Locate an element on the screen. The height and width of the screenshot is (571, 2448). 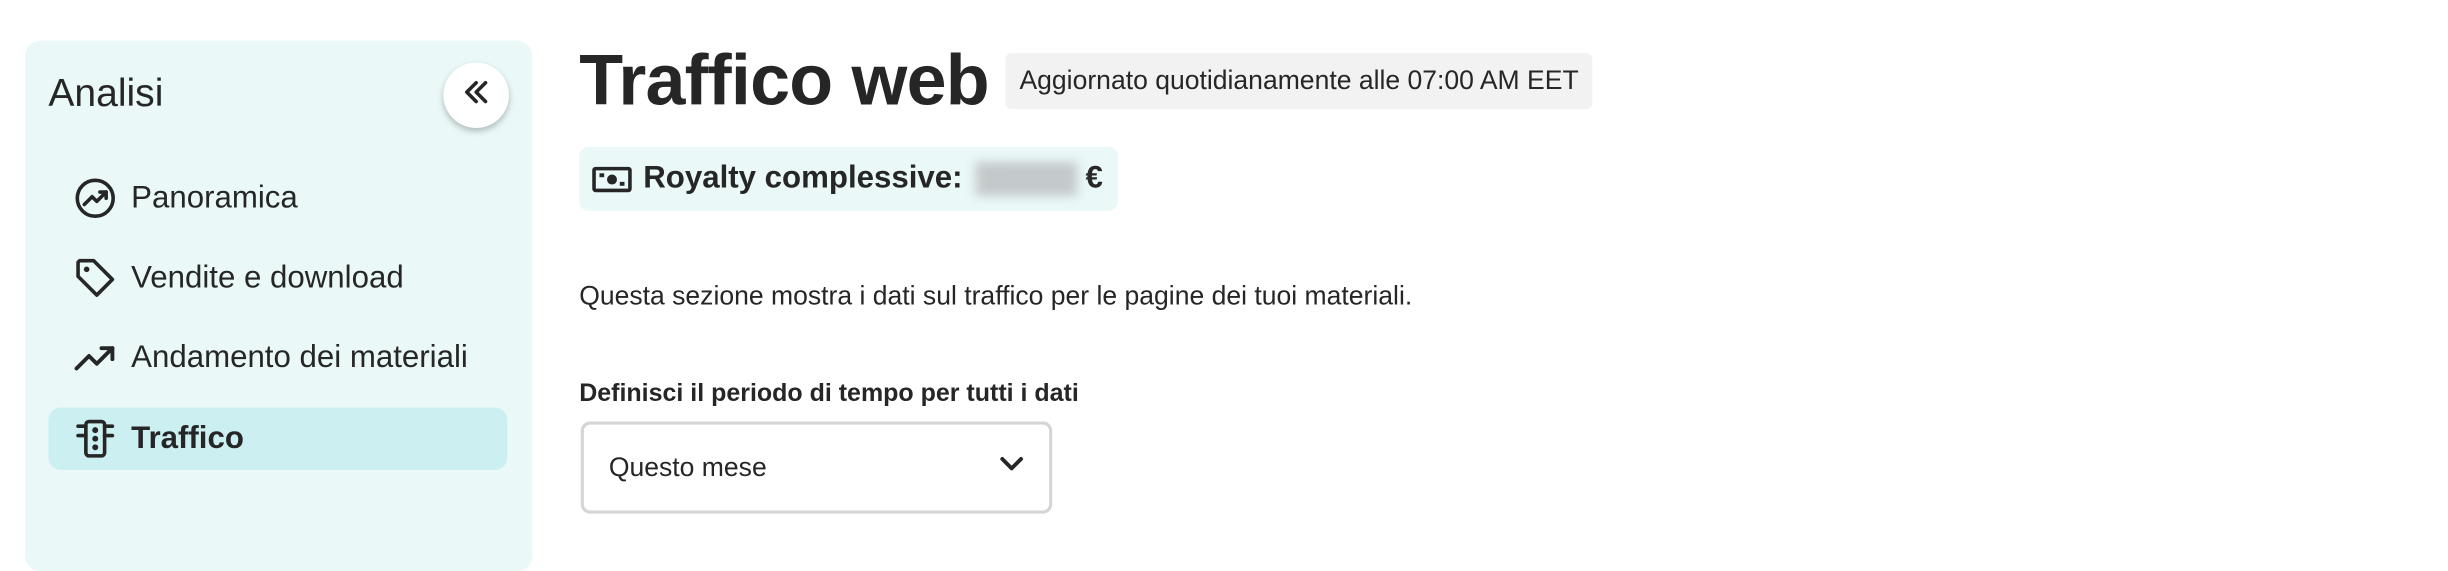
traffic-light-icon is located at coordinates (95, 439).